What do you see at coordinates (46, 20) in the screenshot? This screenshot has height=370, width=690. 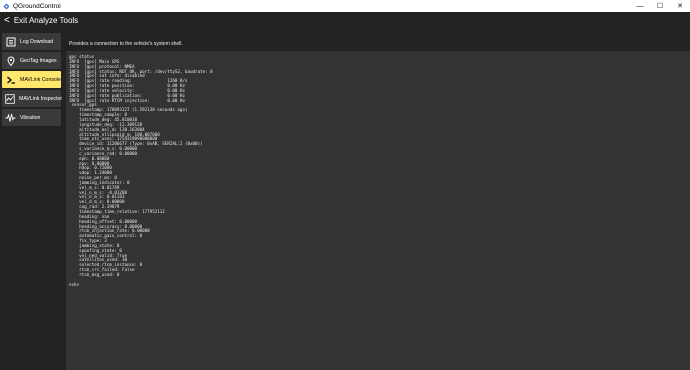 I see `toolbar-title: Exit Analyze Tools` at bounding box center [46, 20].